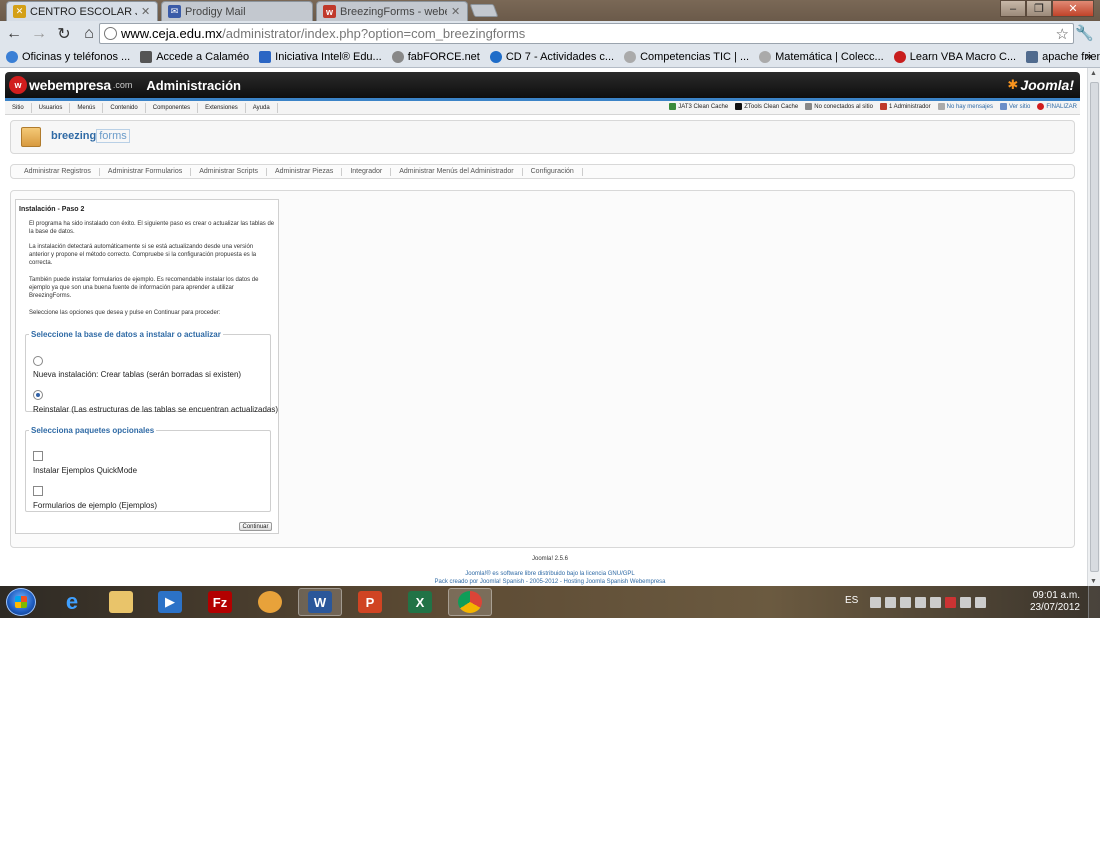 The width and height of the screenshot is (1100, 850). Describe the element at coordinates (87, 107) in the screenshot. I see `menu-menus: Menús` at that location.